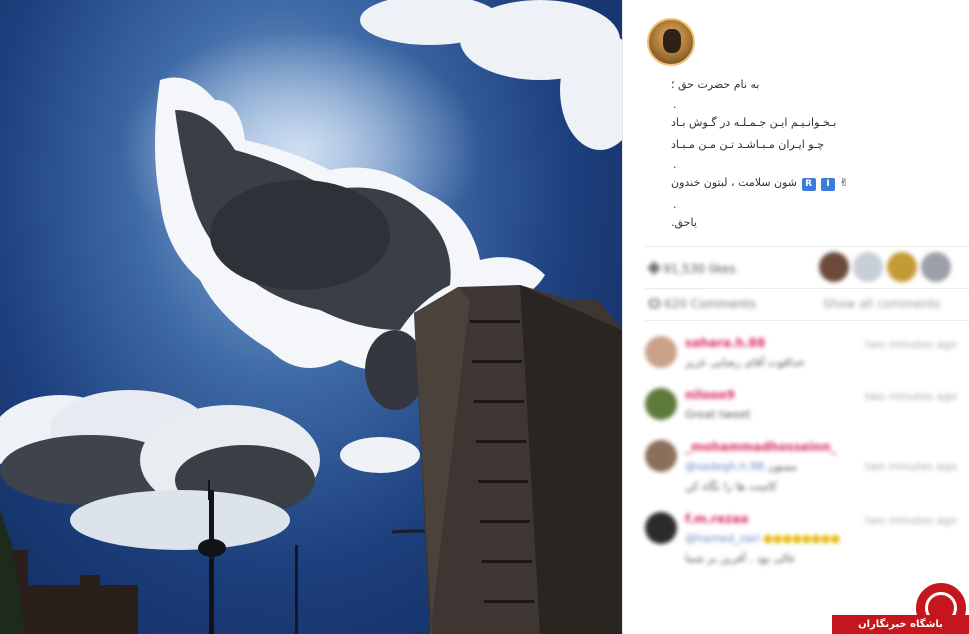  Describe the element at coordinates (722, 538) in the screenshot. I see `comment-mention: @hamed_zari` at that location.